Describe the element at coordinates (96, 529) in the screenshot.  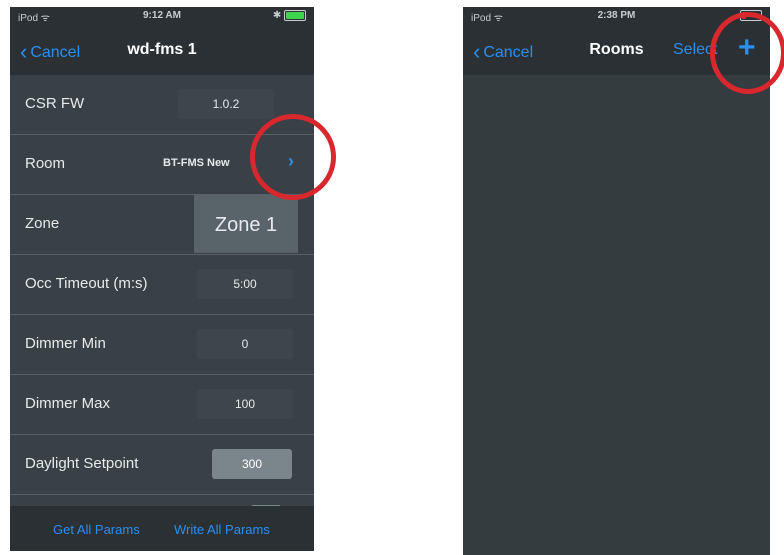
I see `get-all-params-button: Get All Params` at that location.